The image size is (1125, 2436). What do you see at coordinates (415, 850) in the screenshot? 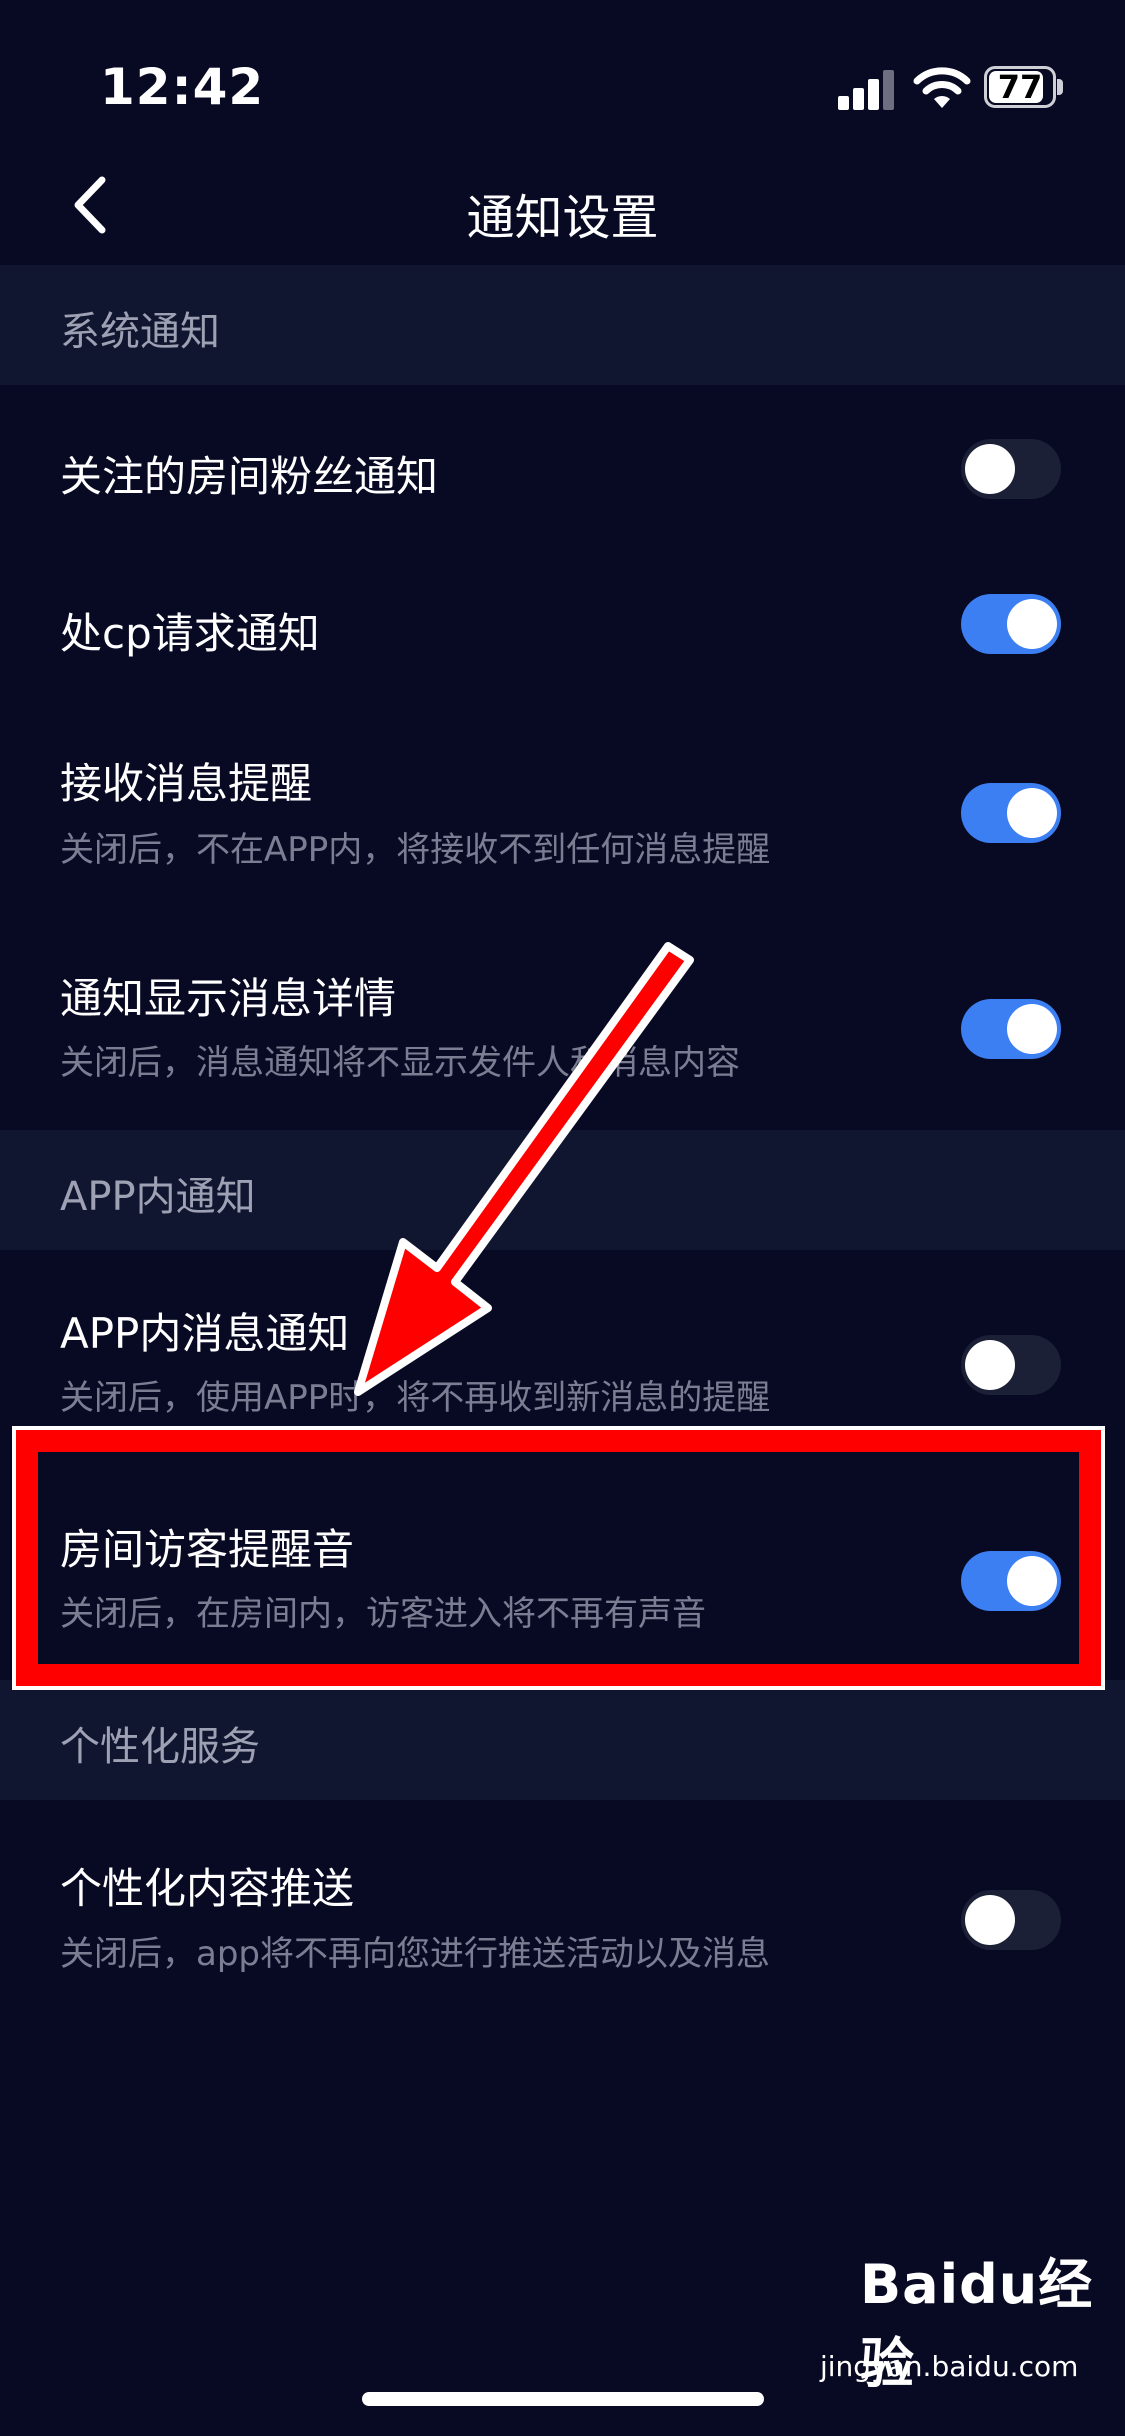
I see `setting-description: 关闭后，不在APP内，将接收不到任何消息提醒` at bounding box center [415, 850].